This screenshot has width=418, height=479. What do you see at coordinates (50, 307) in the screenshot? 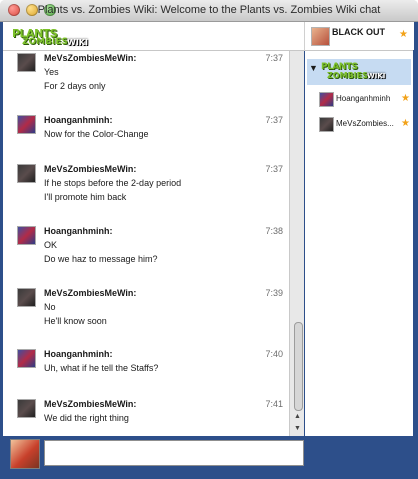
I see `message-text: No` at bounding box center [50, 307].